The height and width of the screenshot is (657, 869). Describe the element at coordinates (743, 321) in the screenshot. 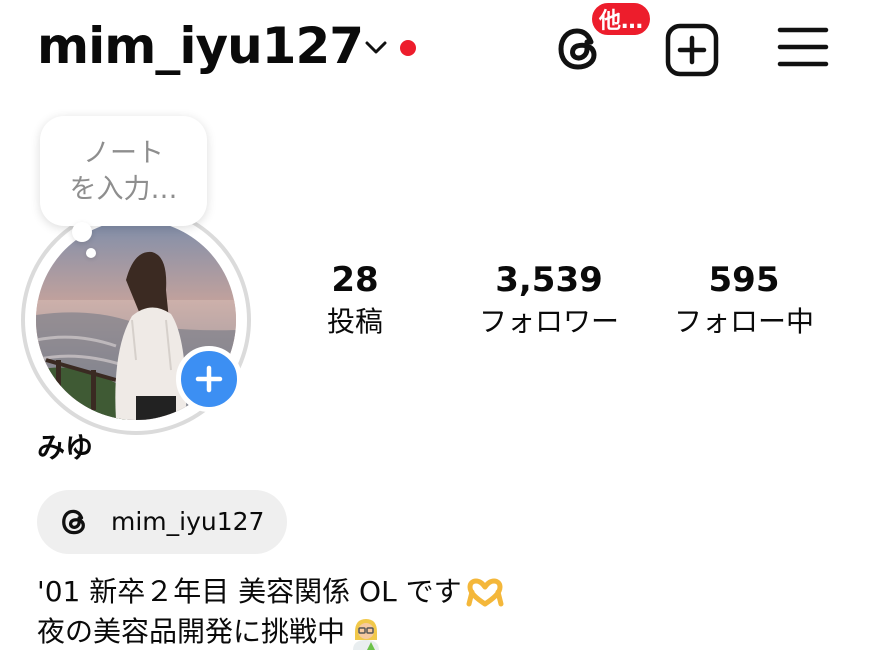

I see `stat-following-label: フォロー中` at that location.